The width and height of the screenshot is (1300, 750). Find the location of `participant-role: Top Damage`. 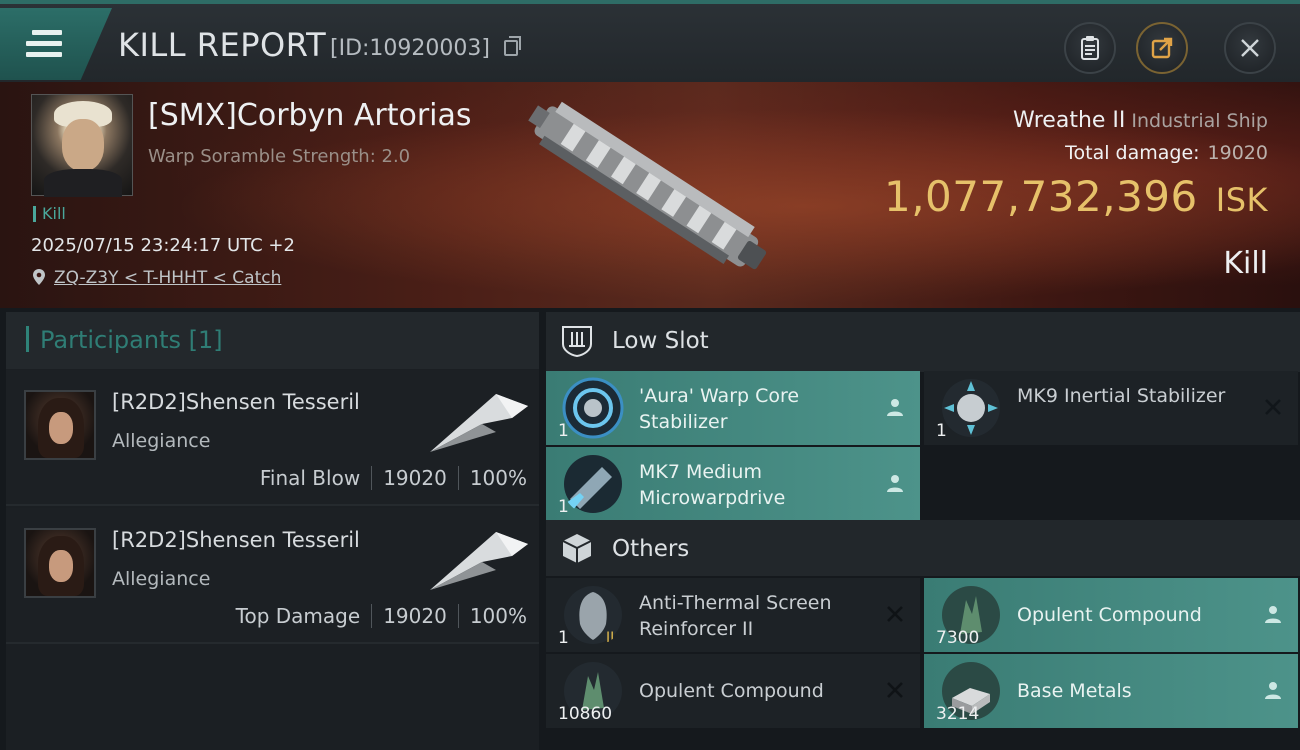

participant-role: Top Damage is located at coordinates (298, 616).